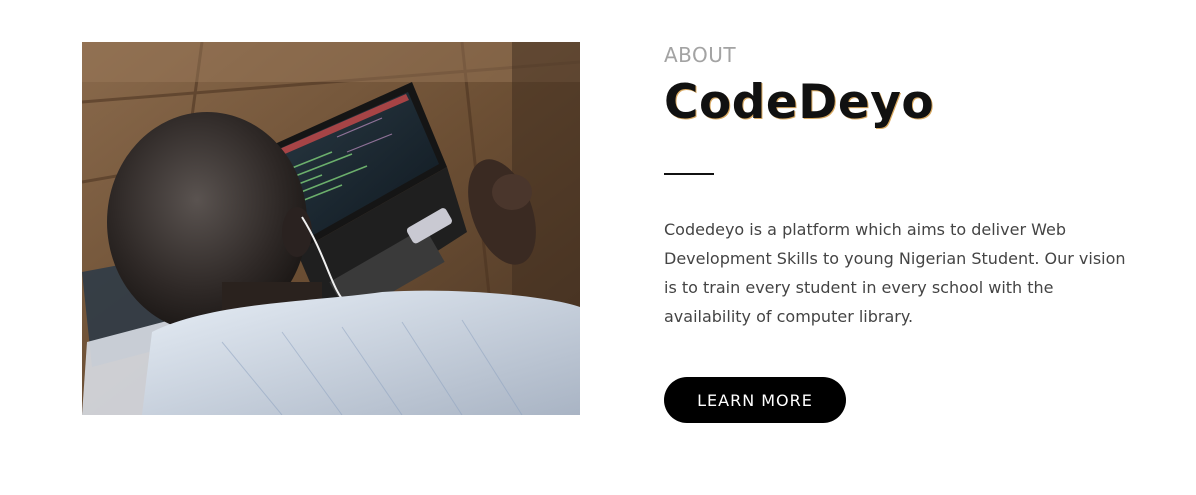 The image size is (1196, 495). Describe the element at coordinates (755, 400) in the screenshot. I see `learn-more-button: LEARN MORE` at that location.